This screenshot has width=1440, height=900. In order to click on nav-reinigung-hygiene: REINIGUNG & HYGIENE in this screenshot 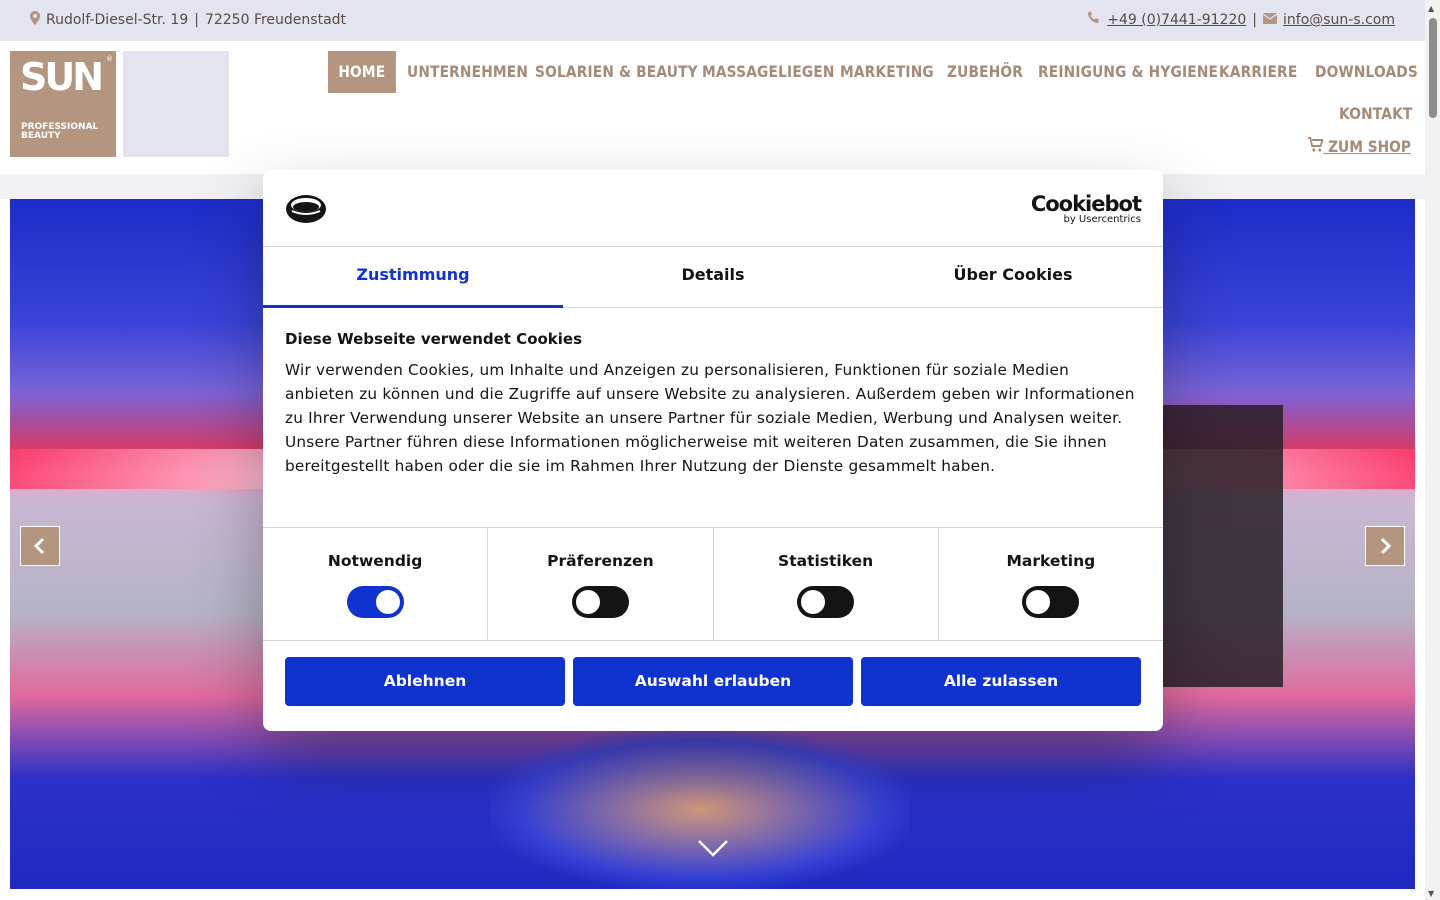, I will do `click(1128, 72)`.